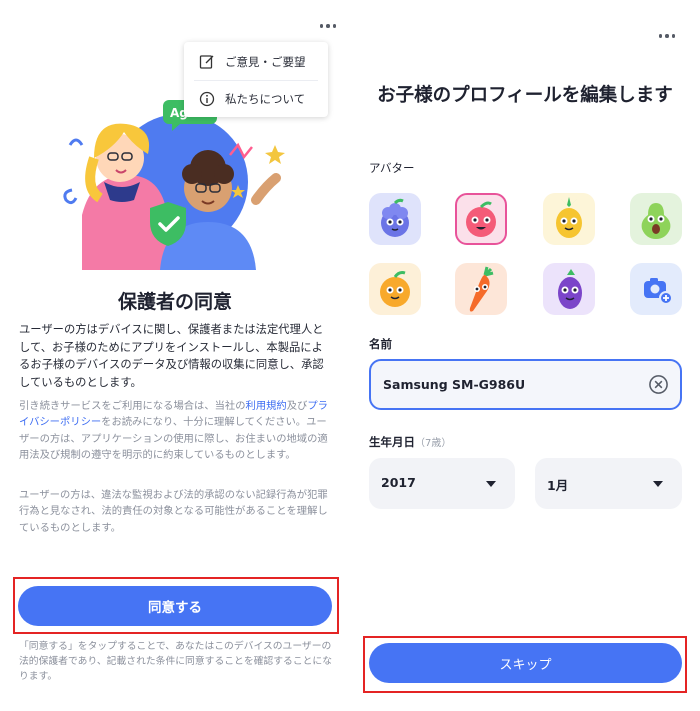 Image resolution: width=700 pixels, height=711 pixels. I want to click on birth-year-select: 2017, so click(442, 483).